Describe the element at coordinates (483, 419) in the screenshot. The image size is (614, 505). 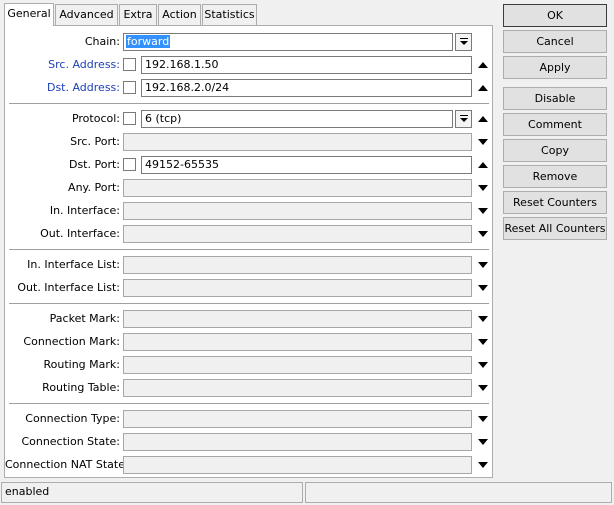
I see `connection-type-expand-icon` at that location.